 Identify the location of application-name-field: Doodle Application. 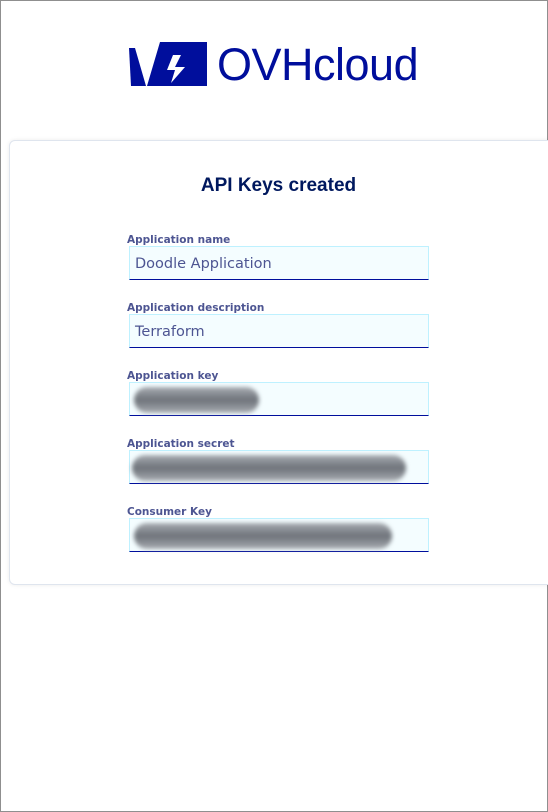
(279, 263).